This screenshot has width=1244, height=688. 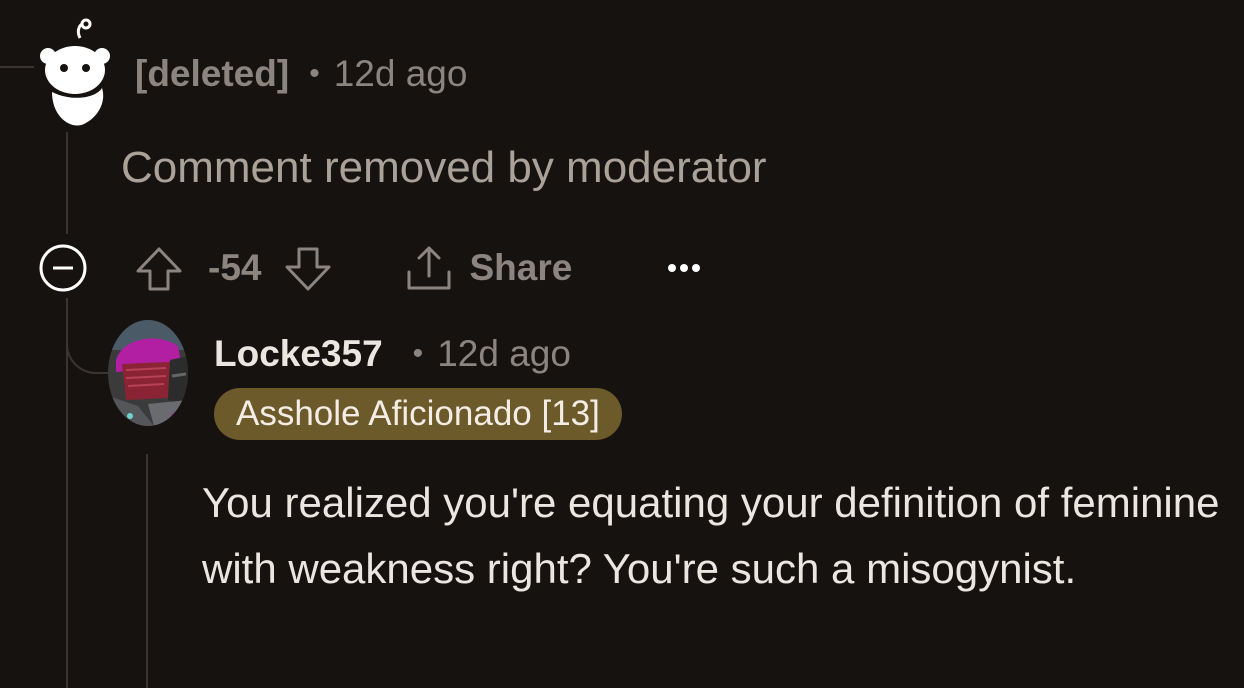 I want to click on user-flair-badge: Asshole Aficionado [13], so click(x=418, y=414).